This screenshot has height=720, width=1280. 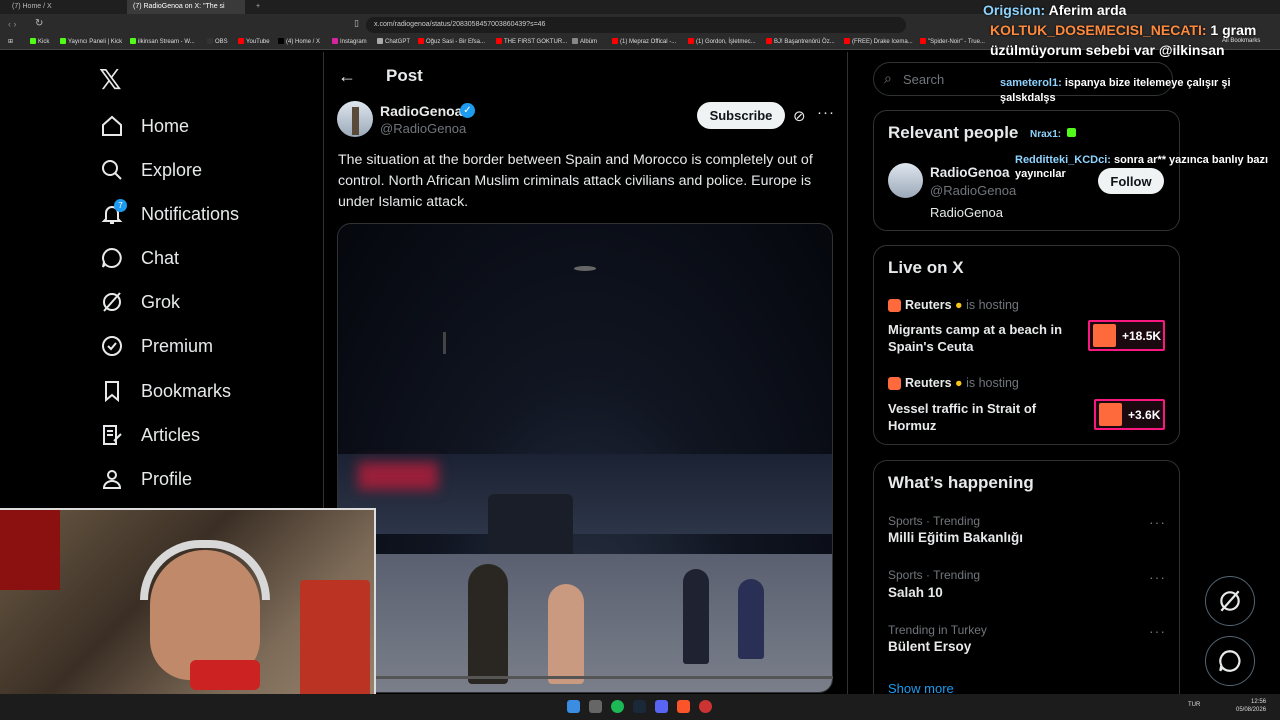 I want to click on nav-label: Profile, so click(x=167, y=478).